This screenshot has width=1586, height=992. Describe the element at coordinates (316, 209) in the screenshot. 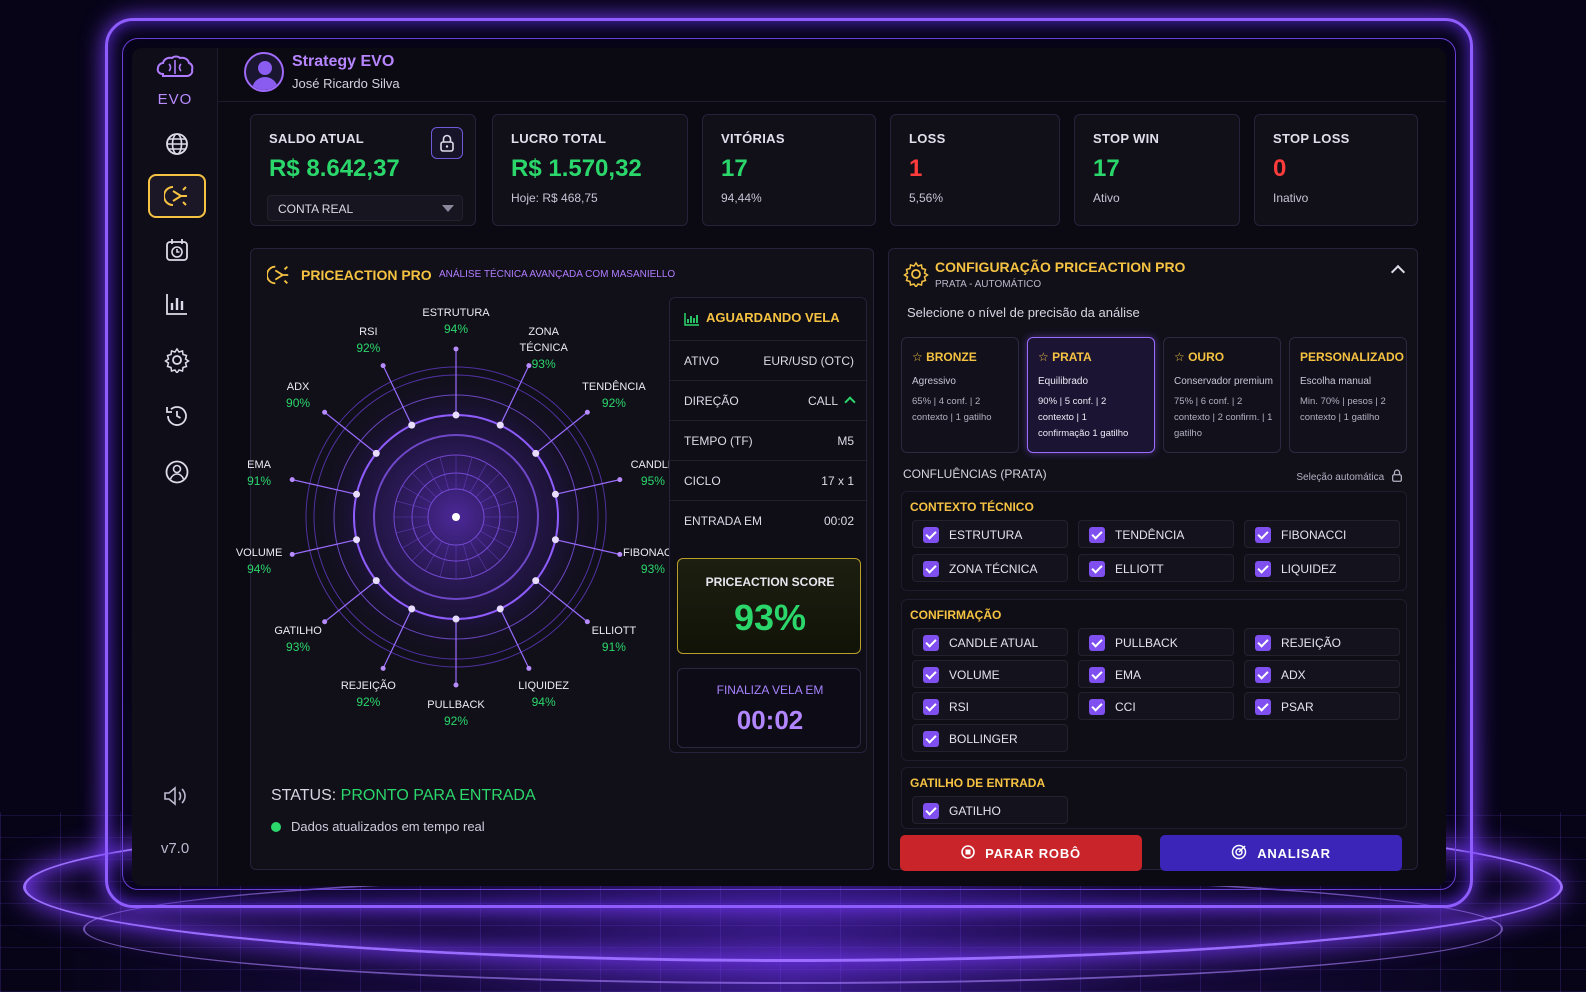

I see `account-select-value: CONTA REAL` at that location.